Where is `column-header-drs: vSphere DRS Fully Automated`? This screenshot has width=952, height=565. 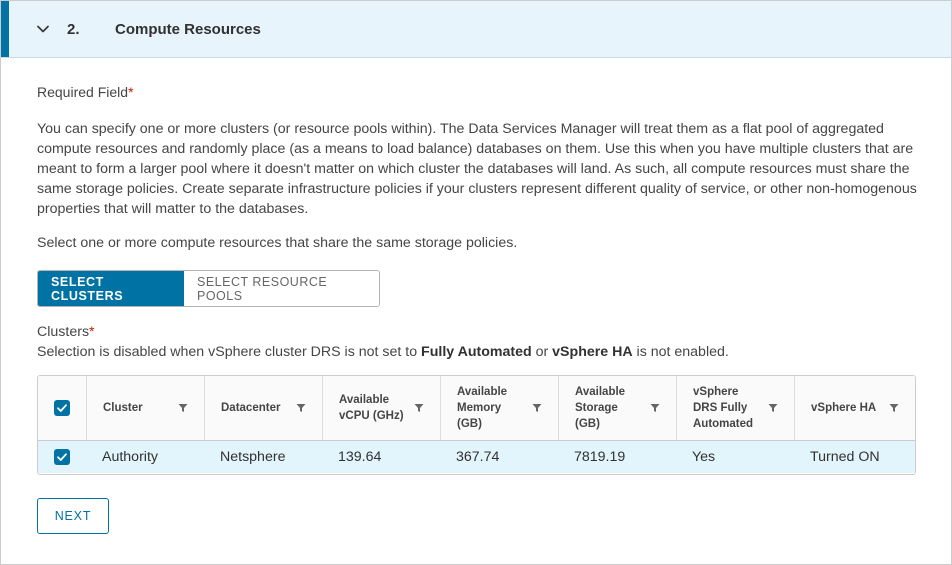
column-header-drs: vSphere DRS Fully Automated is located at coordinates (735, 408).